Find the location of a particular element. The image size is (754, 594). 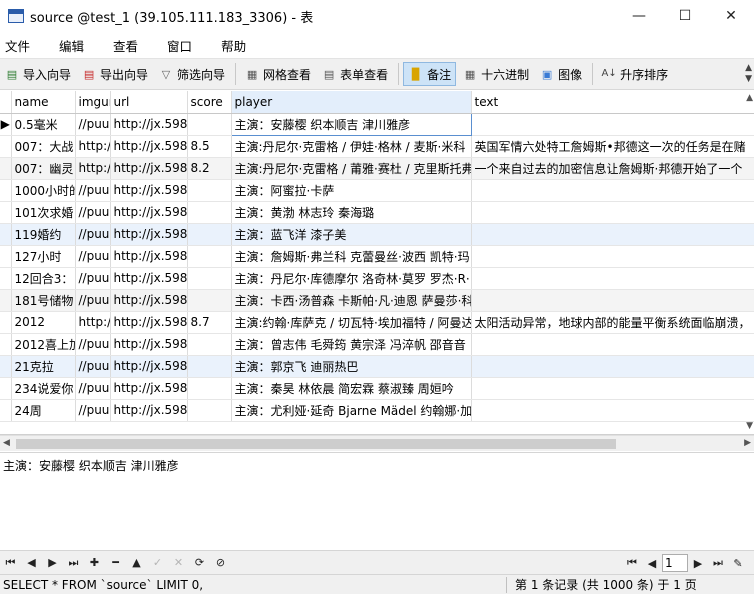

scroll-right-icon: ▶ is located at coordinates (747, 443).